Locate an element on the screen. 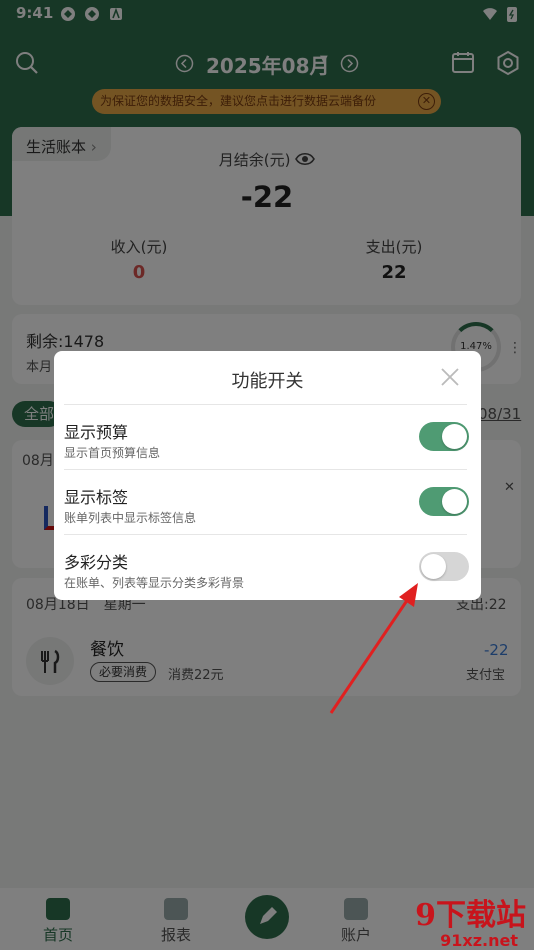  watermark-logo: 9下载站 is located at coordinates (470, 915).